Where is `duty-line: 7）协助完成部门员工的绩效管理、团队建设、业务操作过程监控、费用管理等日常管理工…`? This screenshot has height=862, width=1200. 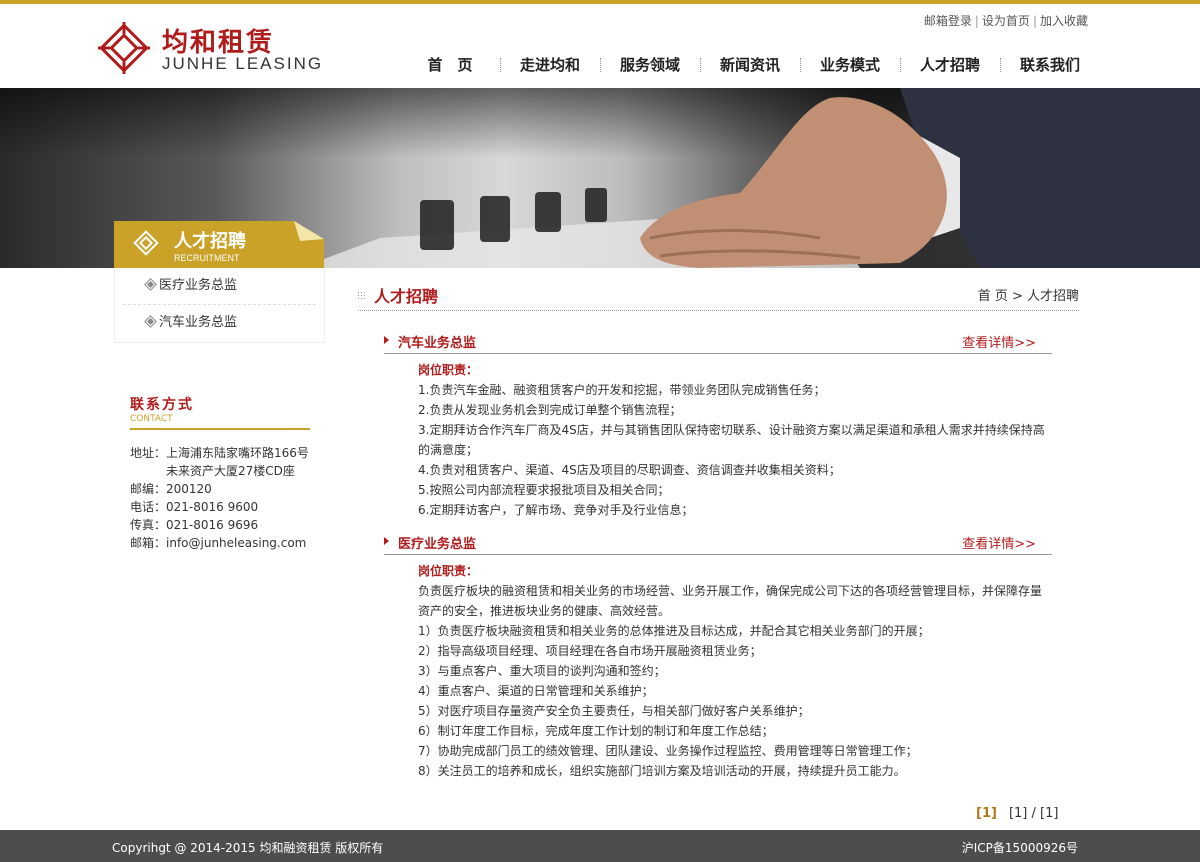 duty-line: 7）协助完成部门员工的绩效管理、团队建设、业务操作过程监控、费用管理等日常管理工… is located at coordinates (668, 751).